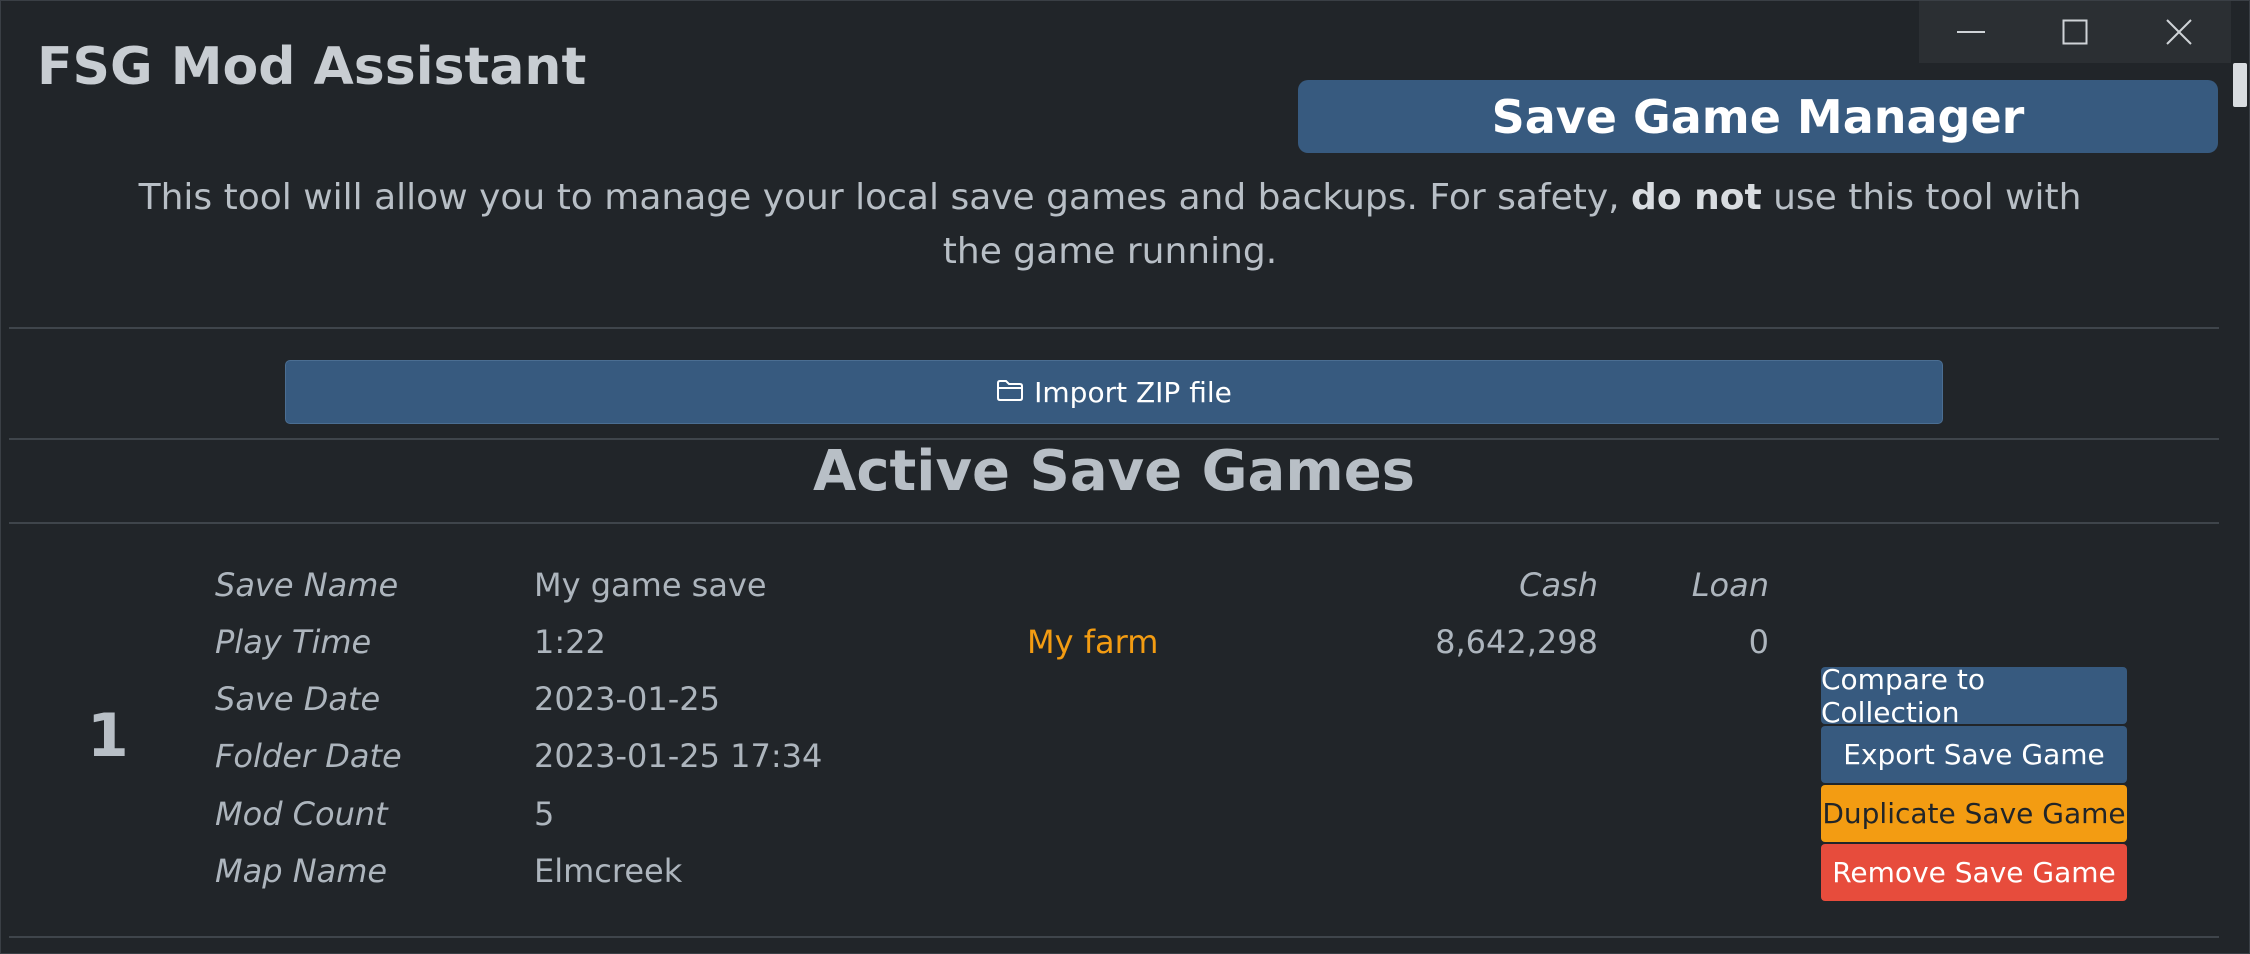  I want to click on import-zip-button: Import ZIP file, so click(1114, 392).